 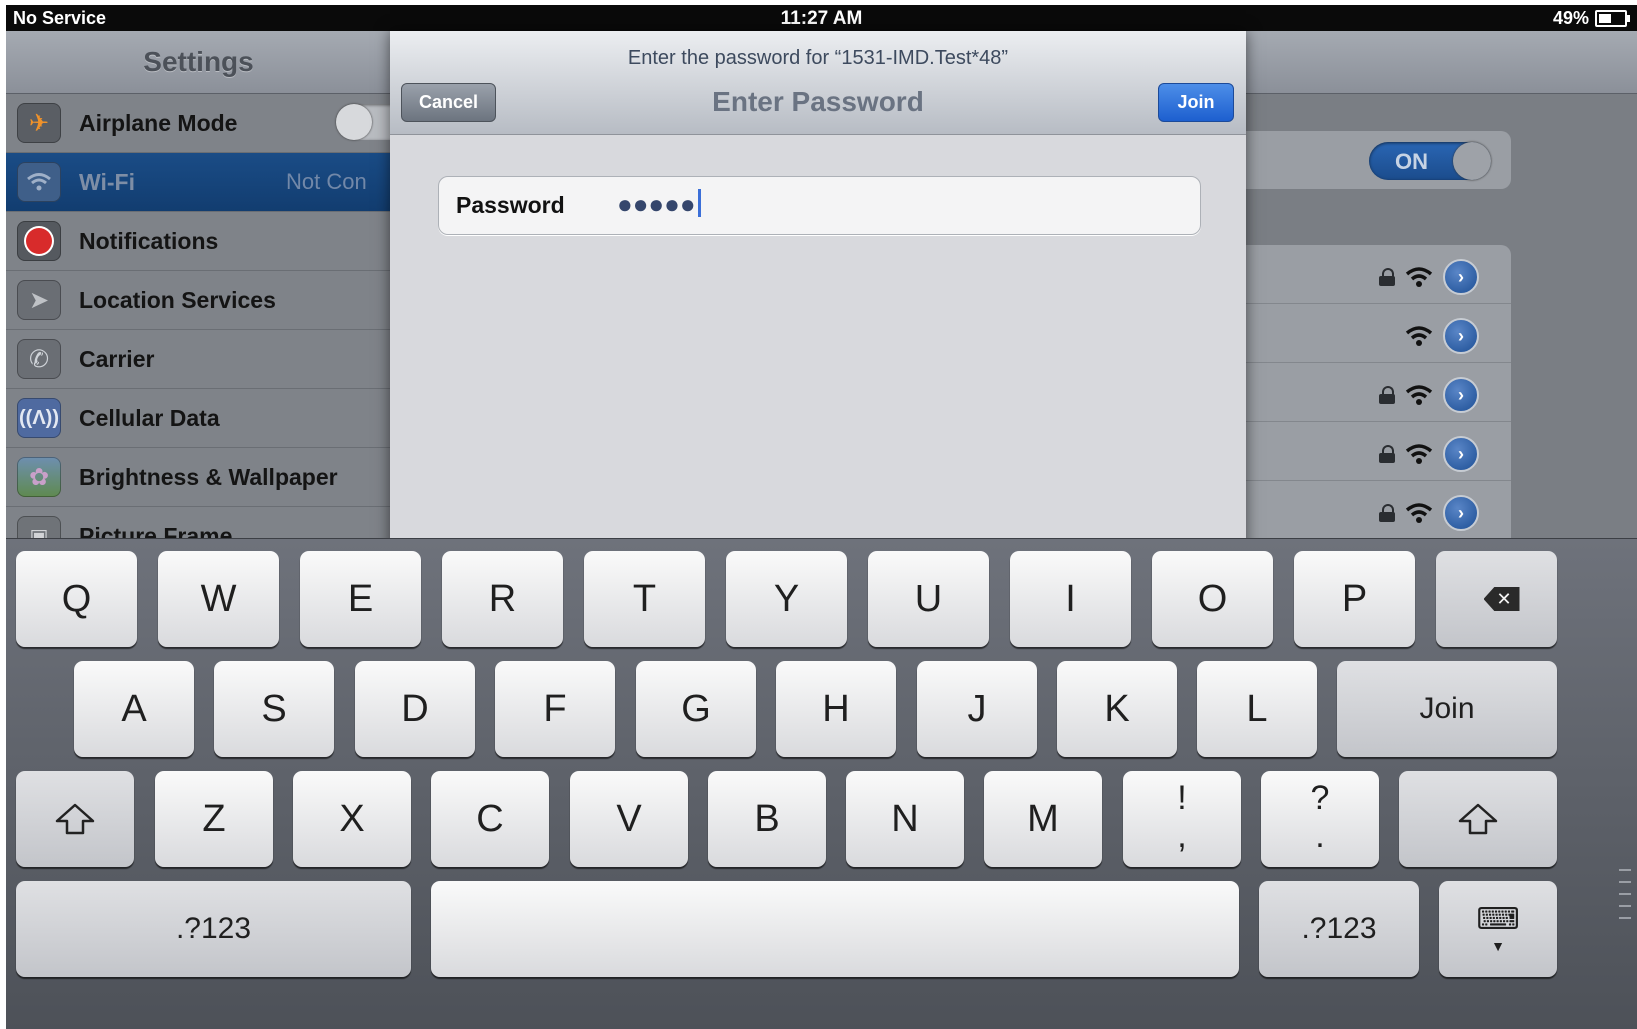 What do you see at coordinates (659, 204) in the screenshot?
I see `password-input-value: ●●●●●` at bounding box center [659, 204].